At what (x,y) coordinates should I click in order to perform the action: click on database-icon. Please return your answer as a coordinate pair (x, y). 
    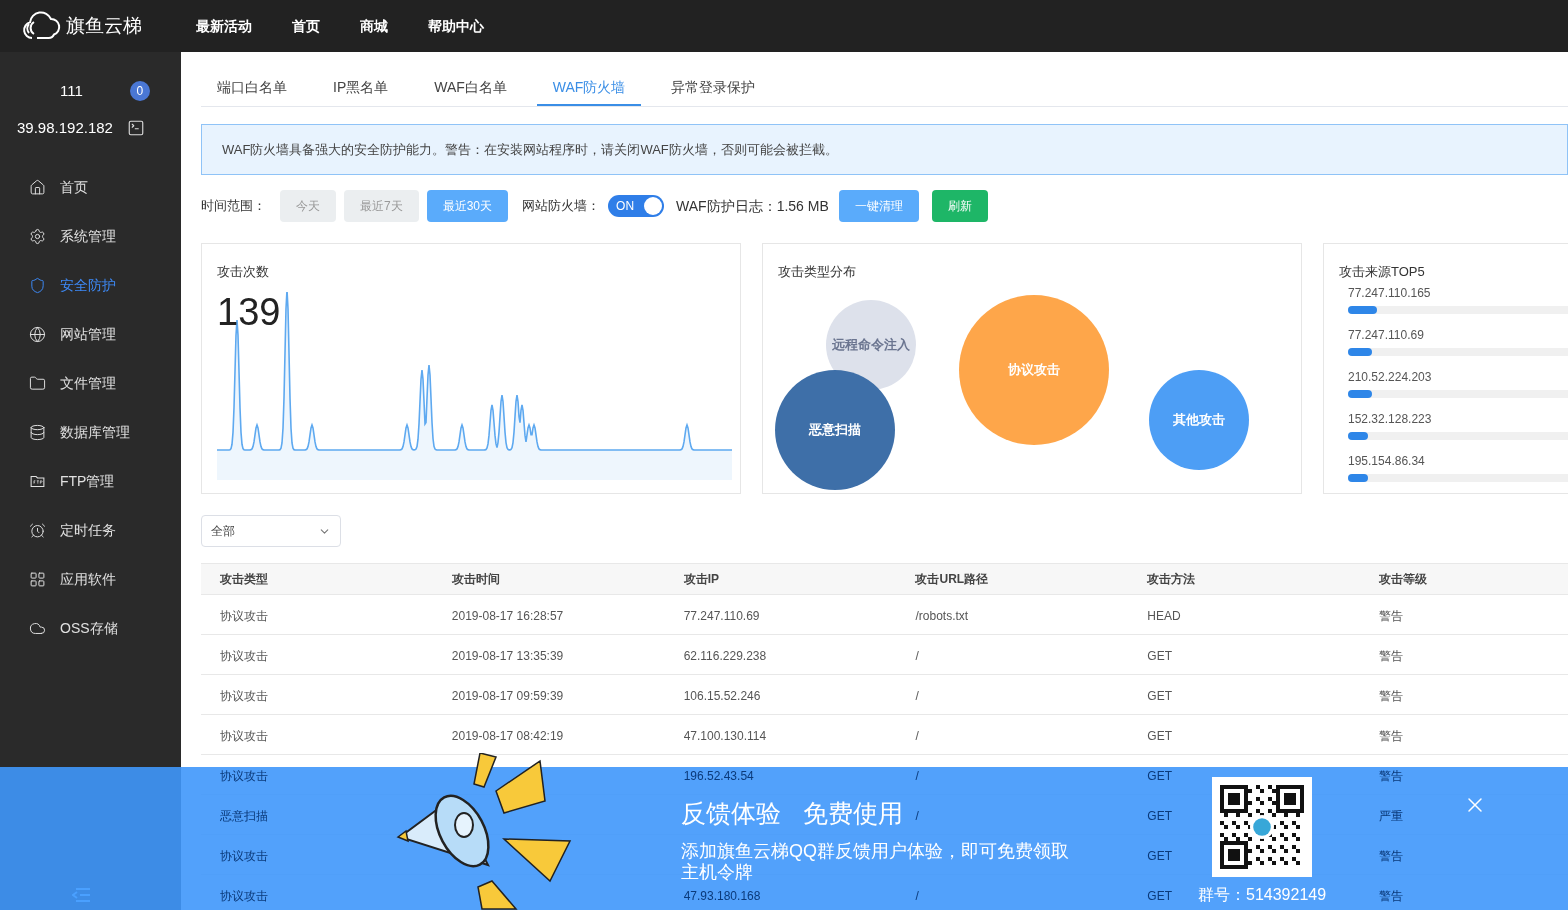
    Looking at the image, I should click on (37, 432).